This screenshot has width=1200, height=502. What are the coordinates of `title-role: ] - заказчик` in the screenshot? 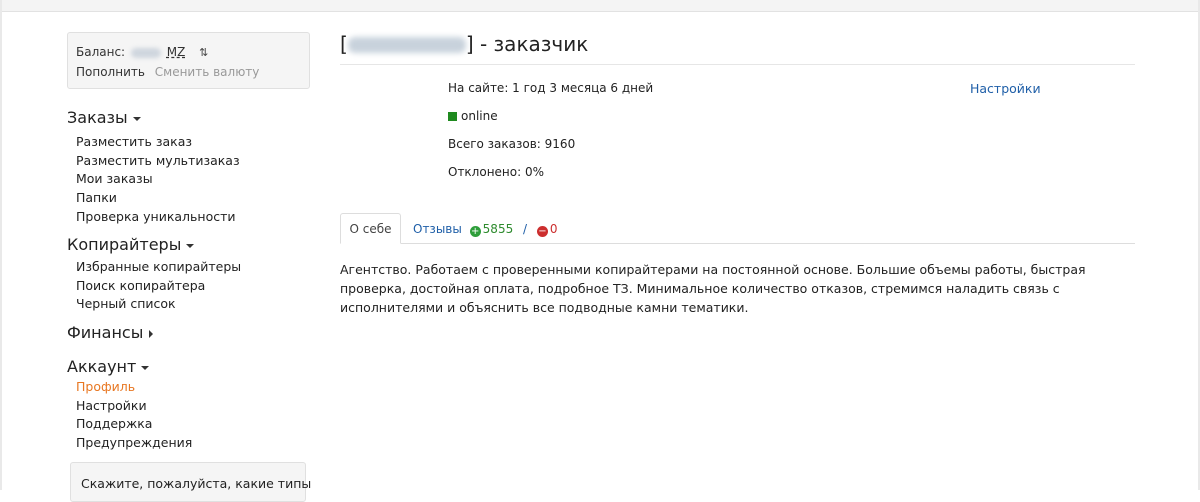 It's located at (527, 44).